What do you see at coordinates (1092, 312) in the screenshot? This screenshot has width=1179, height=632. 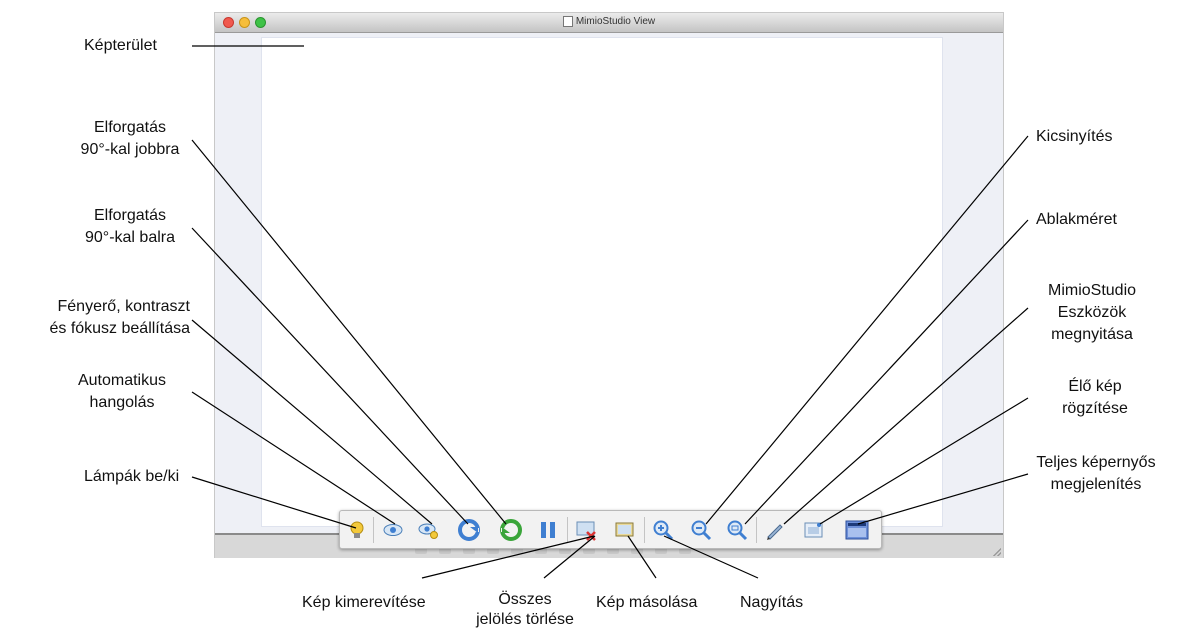 I see `label-open-tools: MimioStudio Eszközök megnyitása` at bounding box center [1092, 312].